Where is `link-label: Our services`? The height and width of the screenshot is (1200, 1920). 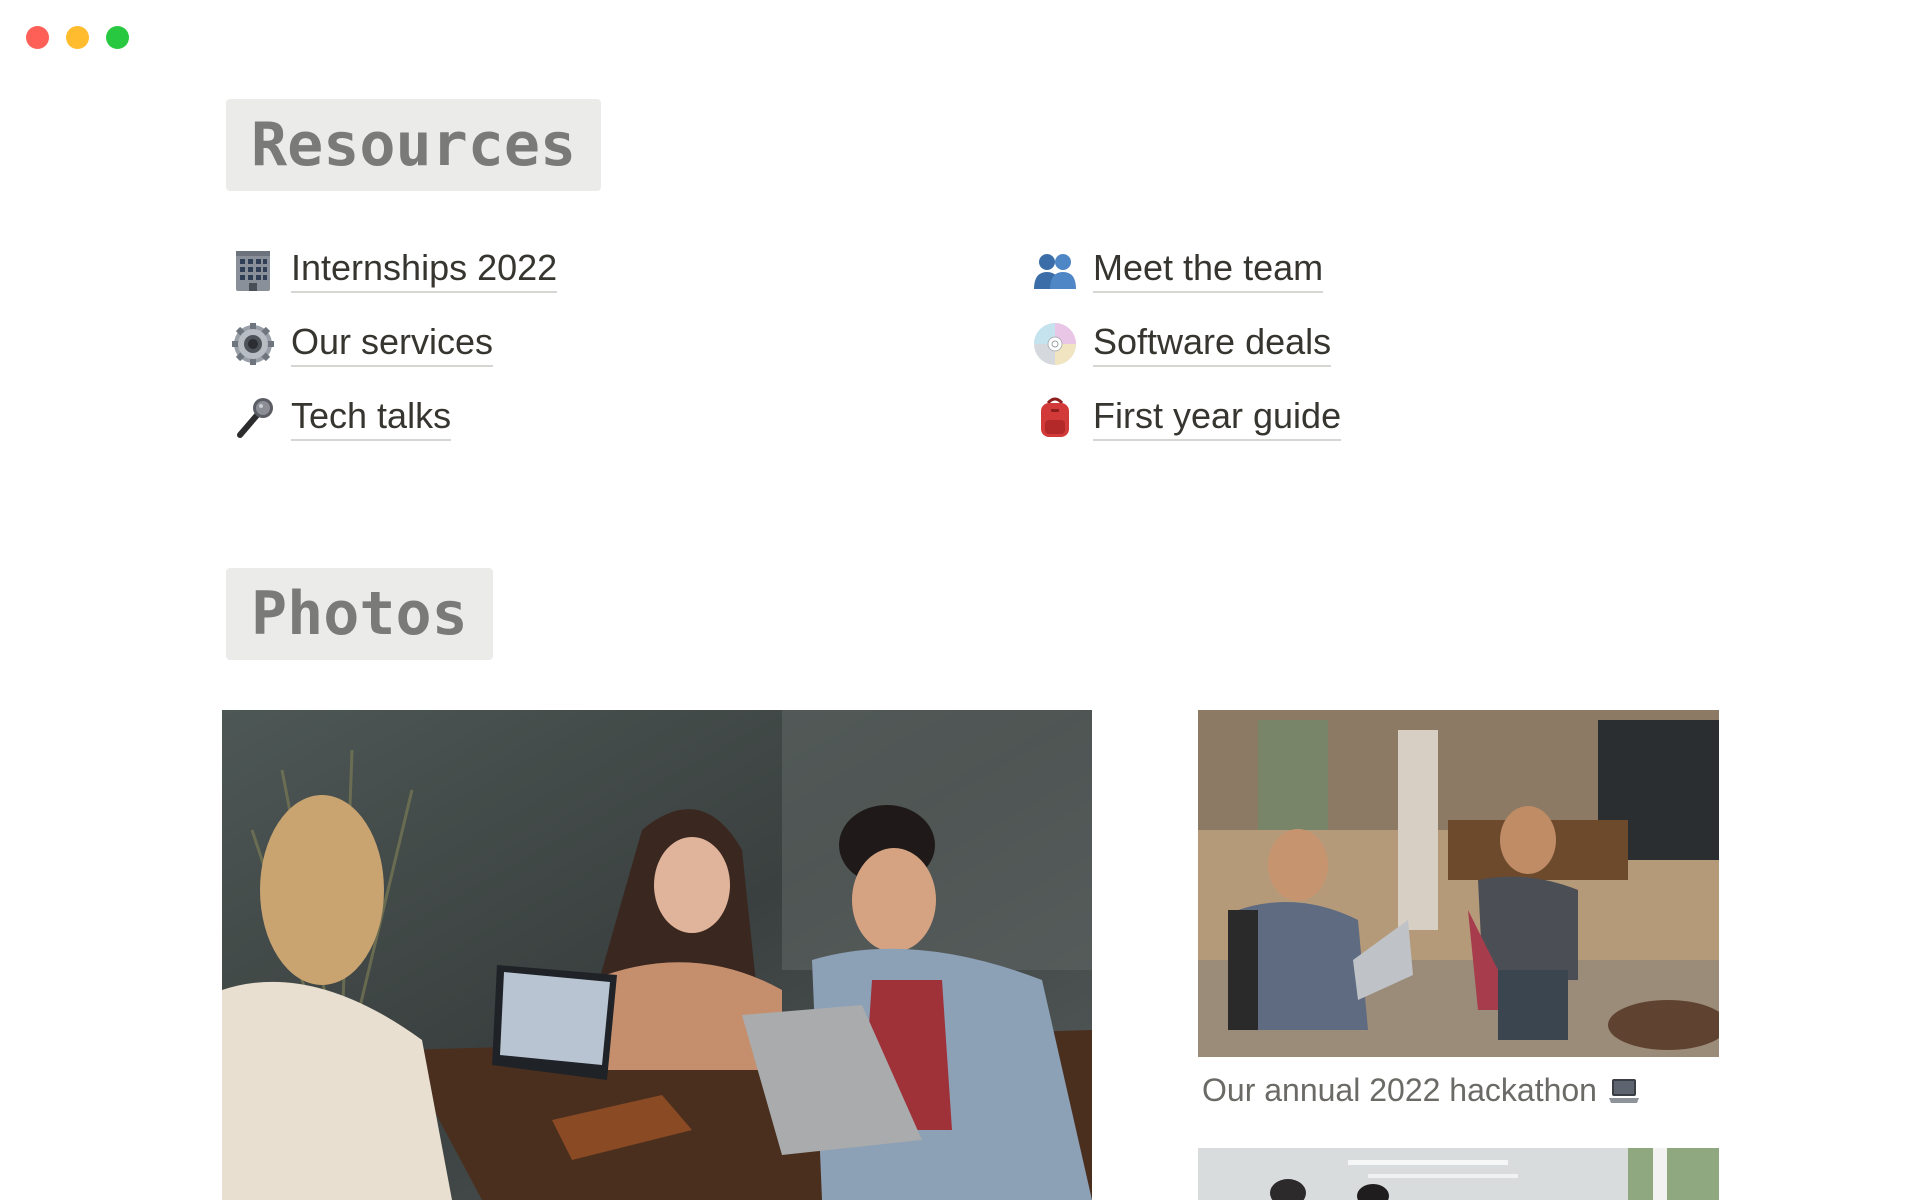
link-label: Our services is located at coordinates (392, 344).